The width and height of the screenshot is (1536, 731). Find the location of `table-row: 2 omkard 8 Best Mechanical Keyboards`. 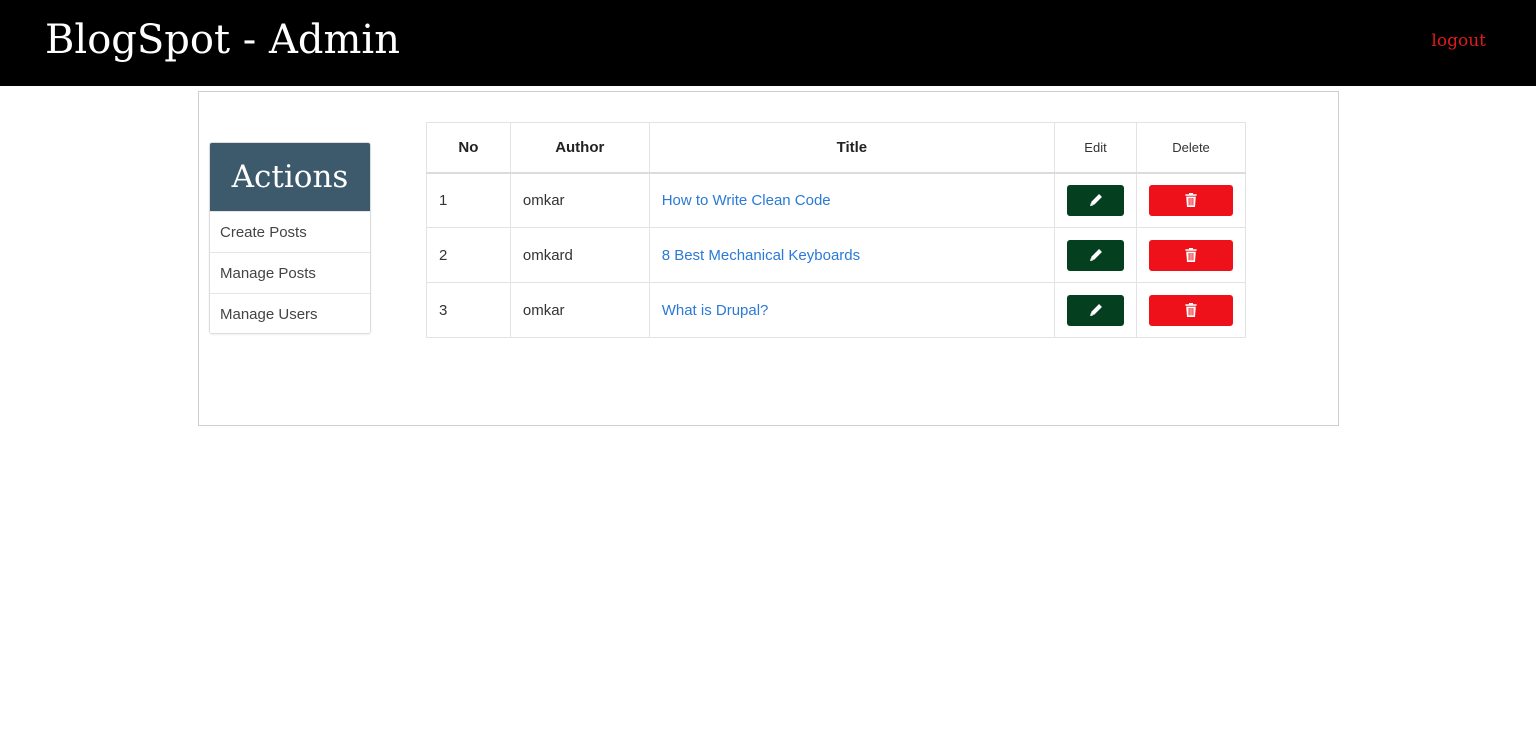

table-row: 2 omkard 8 Best Mechanical Keyboards is located at coordinates (836, 255).